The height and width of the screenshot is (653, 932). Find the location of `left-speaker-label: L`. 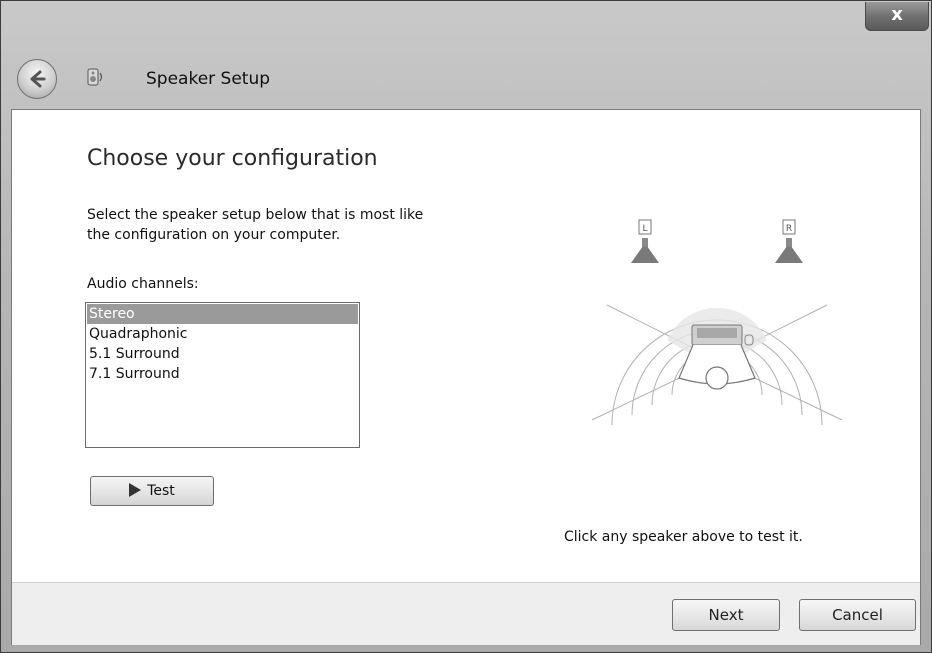

left-speaker-label: L is located at coordinates (644, 229).